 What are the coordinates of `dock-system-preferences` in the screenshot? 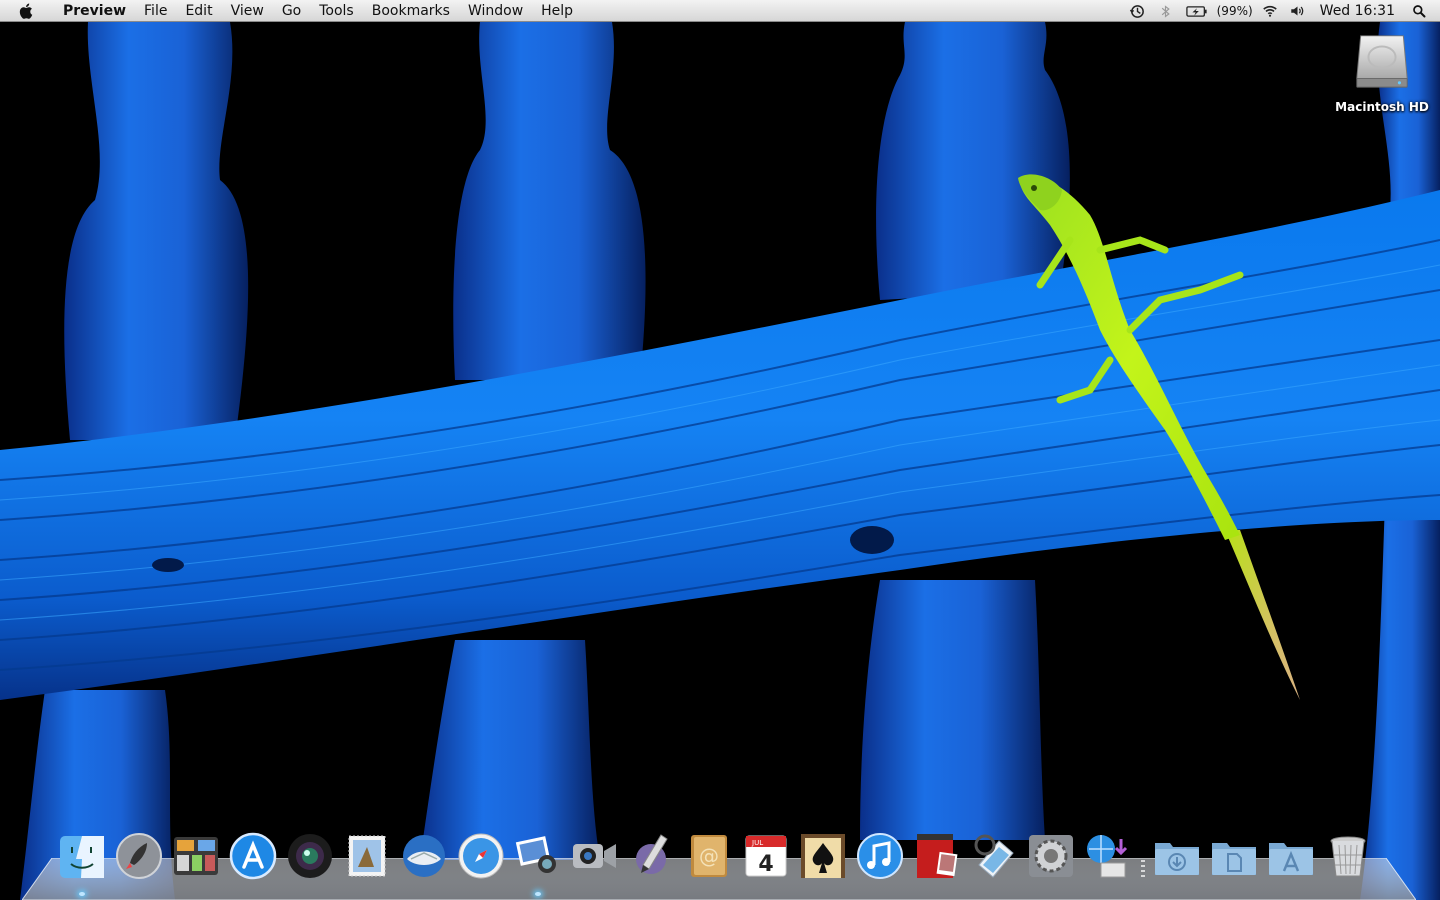 It's located at (1051, 856).